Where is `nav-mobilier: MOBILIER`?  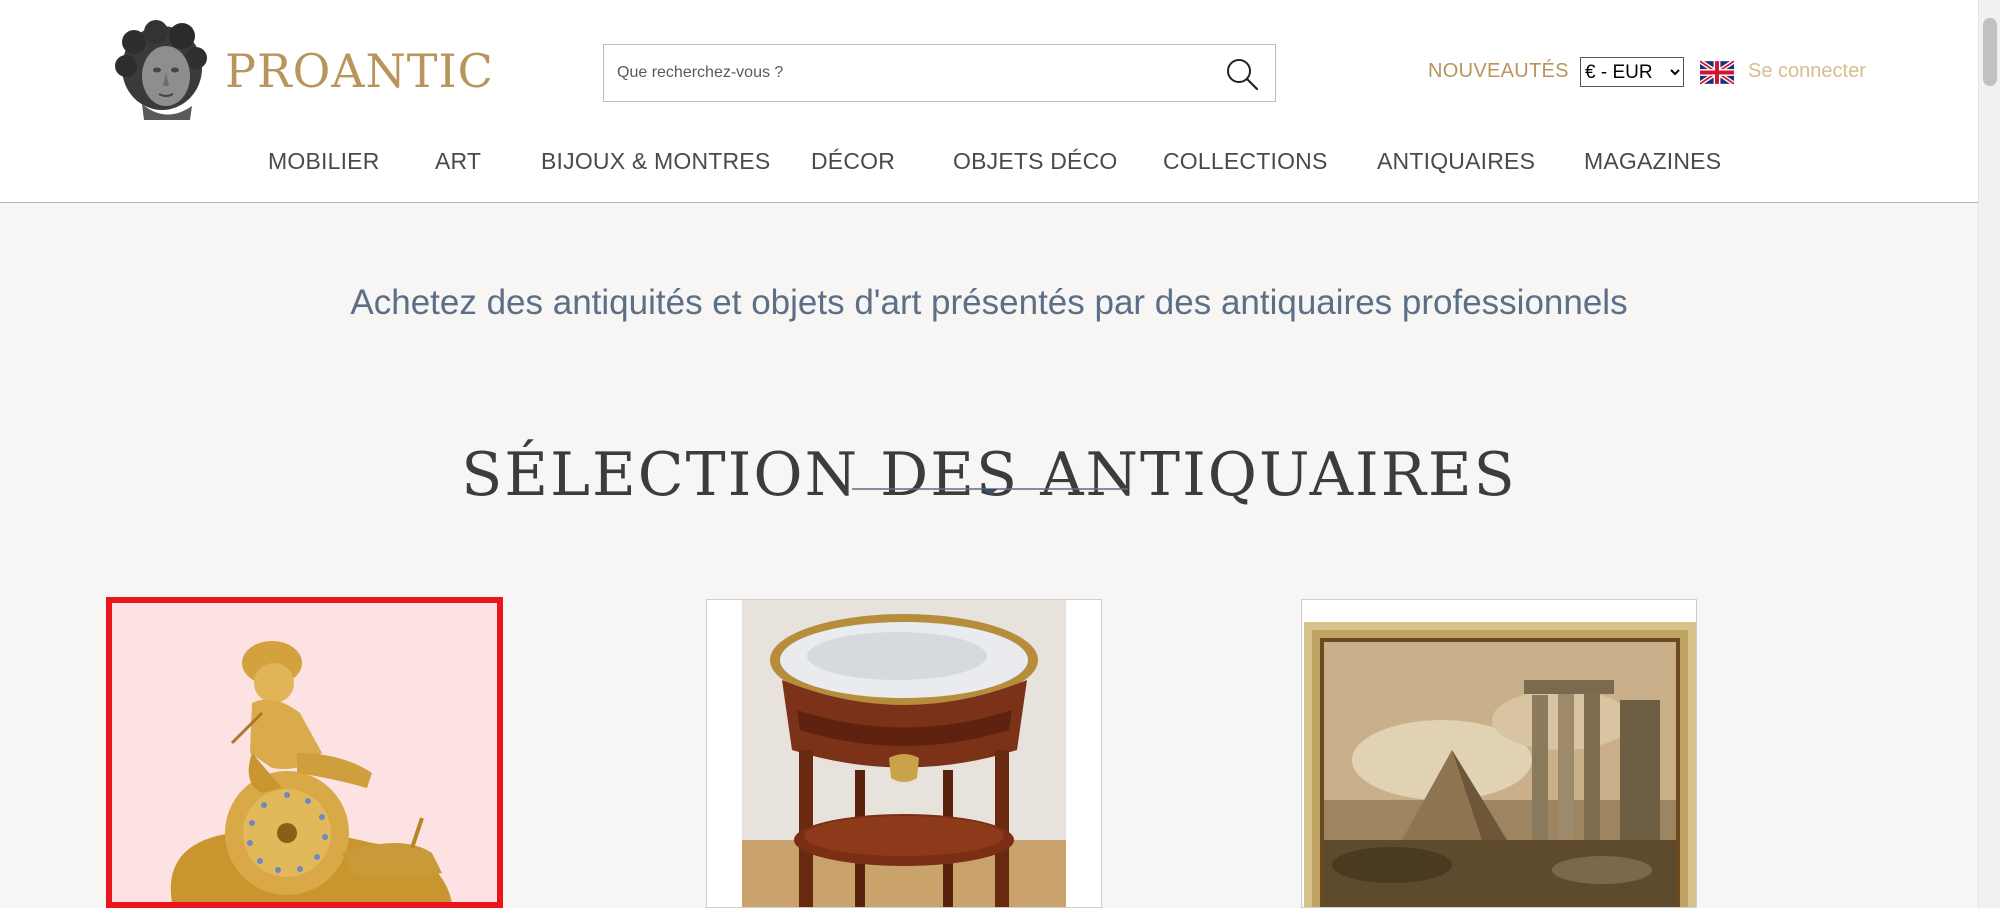
nav-mobilier: MOBILIER is located at coordinates (324, 161).